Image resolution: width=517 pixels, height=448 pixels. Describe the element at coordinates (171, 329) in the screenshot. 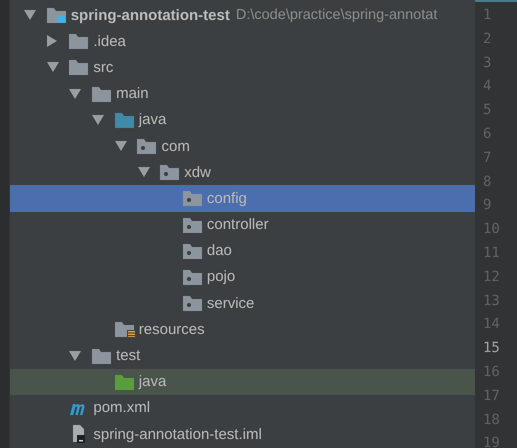

I see `tree-label: resources` at that location.